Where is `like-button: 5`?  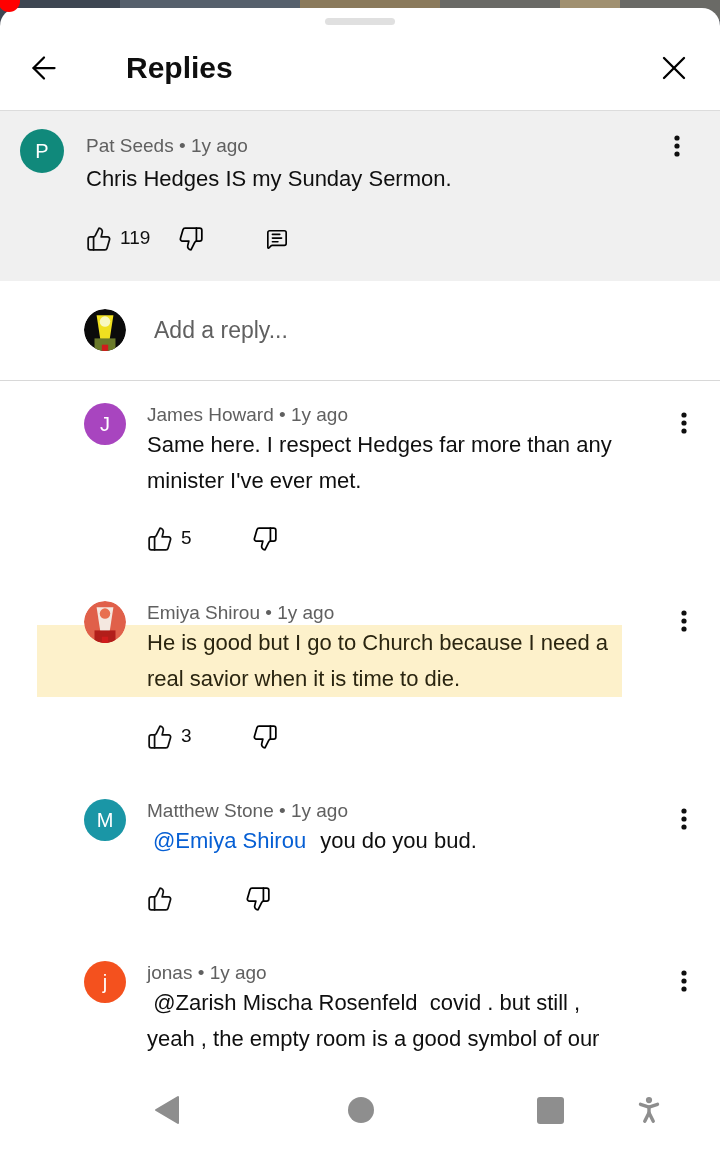
like-button: 5 is located at coordinates (169, 538).